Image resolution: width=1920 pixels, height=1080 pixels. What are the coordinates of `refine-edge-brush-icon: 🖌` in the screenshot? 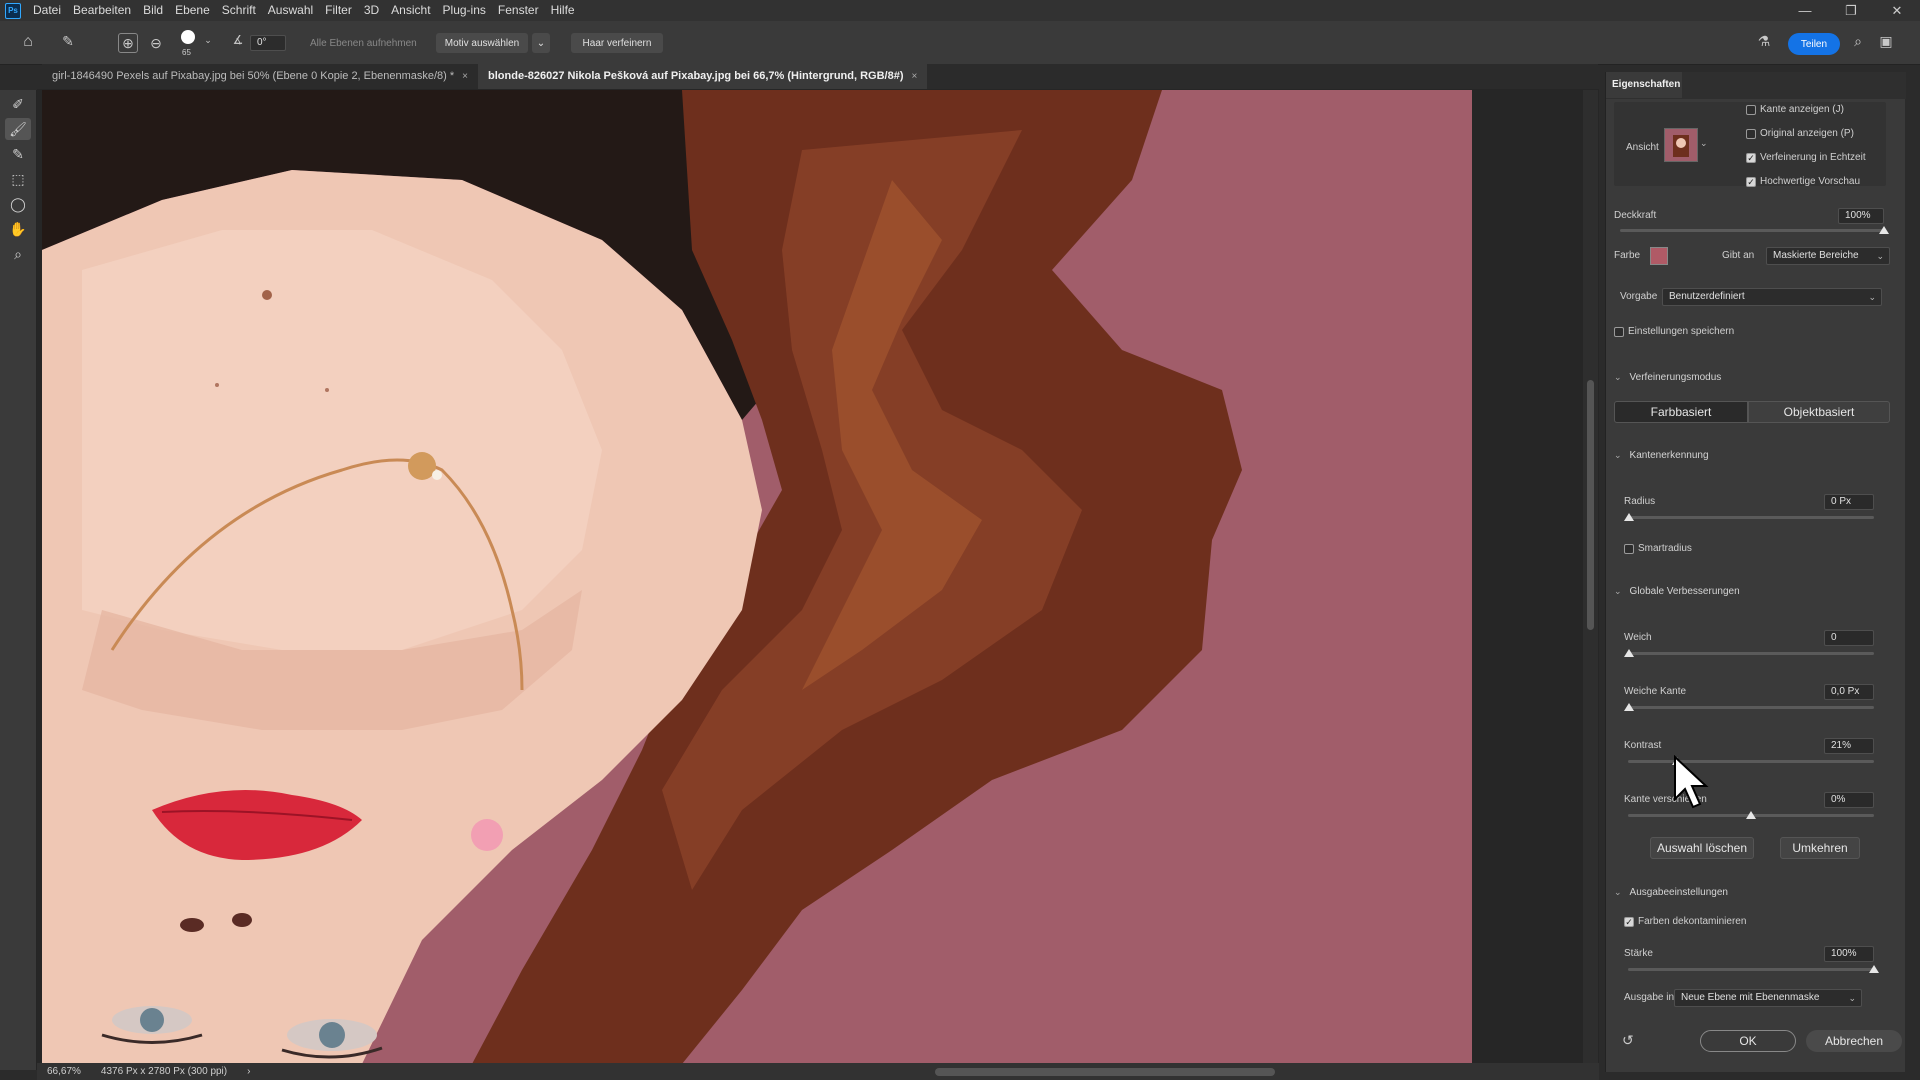 It's located at (18, 129).